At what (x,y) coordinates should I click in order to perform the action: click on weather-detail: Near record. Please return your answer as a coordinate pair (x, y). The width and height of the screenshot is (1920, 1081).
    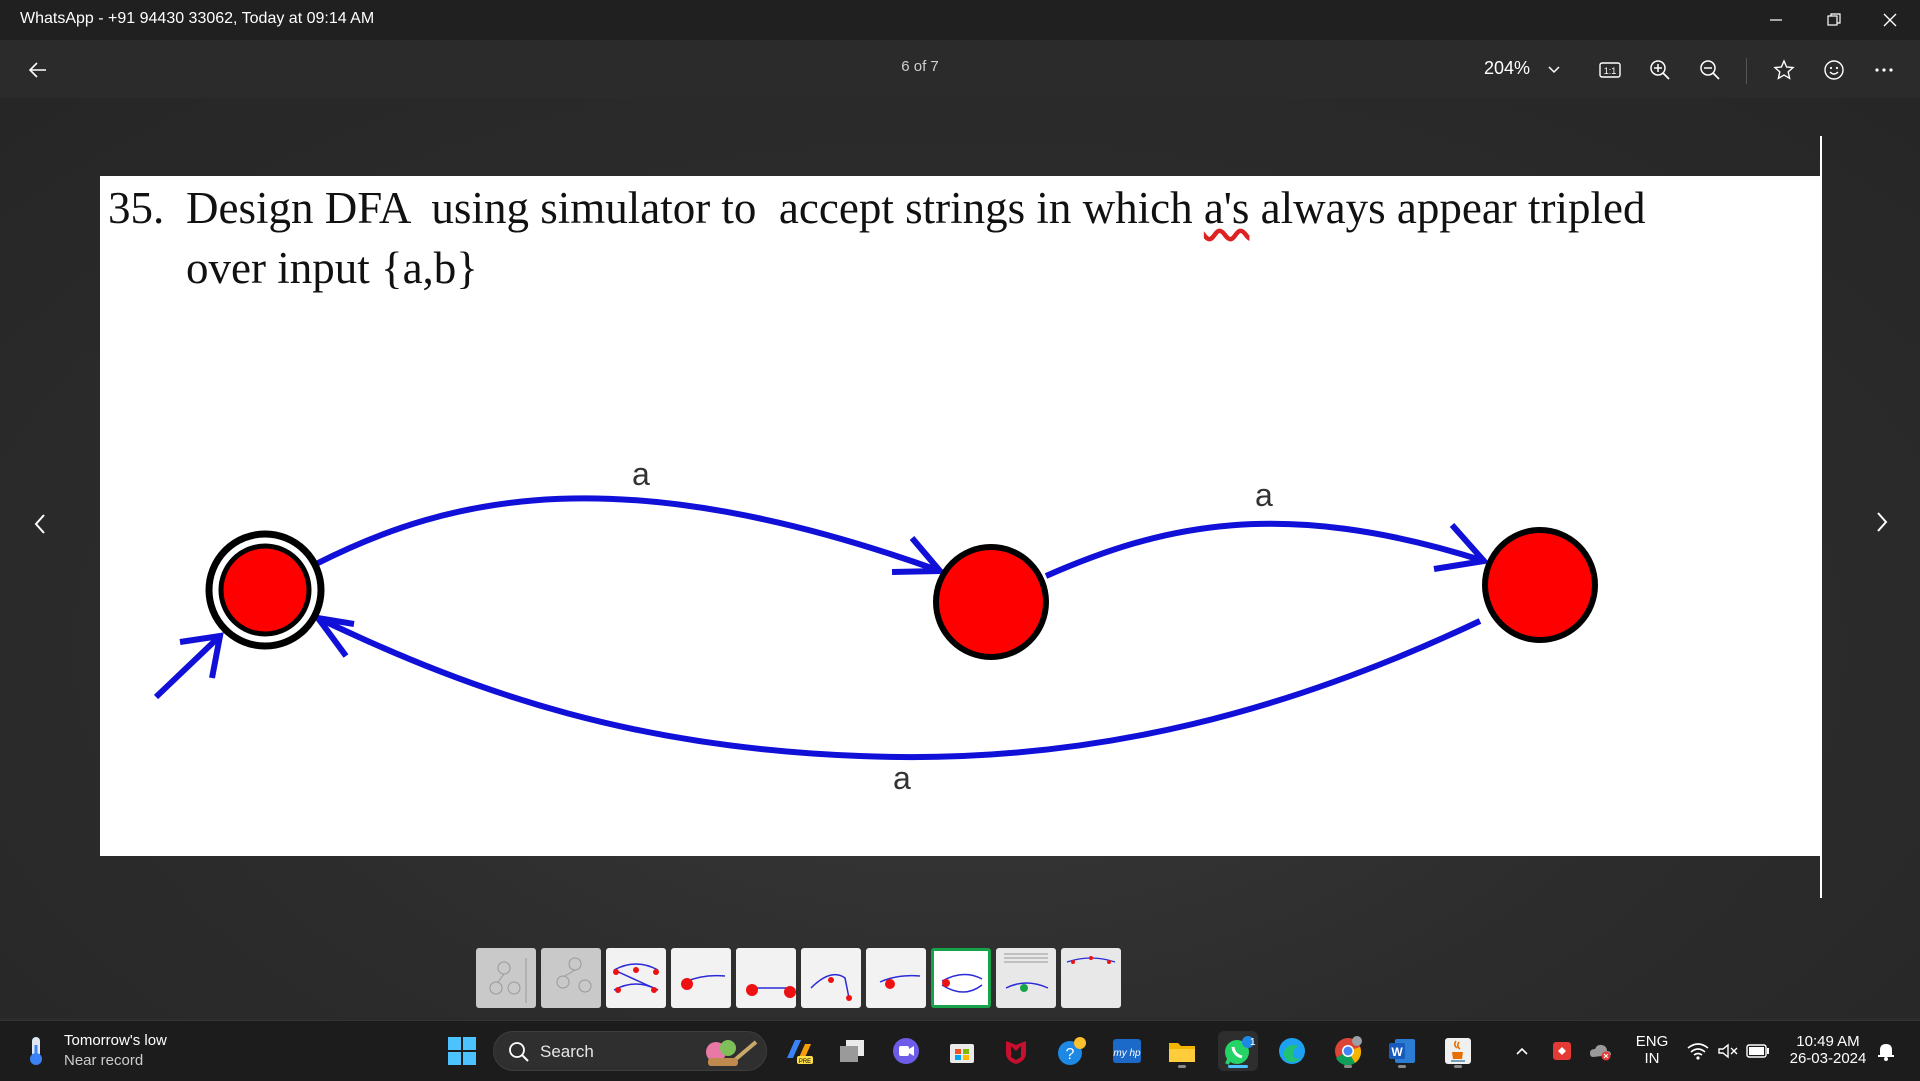
    Looking at the image, I should click on (103, 1060).